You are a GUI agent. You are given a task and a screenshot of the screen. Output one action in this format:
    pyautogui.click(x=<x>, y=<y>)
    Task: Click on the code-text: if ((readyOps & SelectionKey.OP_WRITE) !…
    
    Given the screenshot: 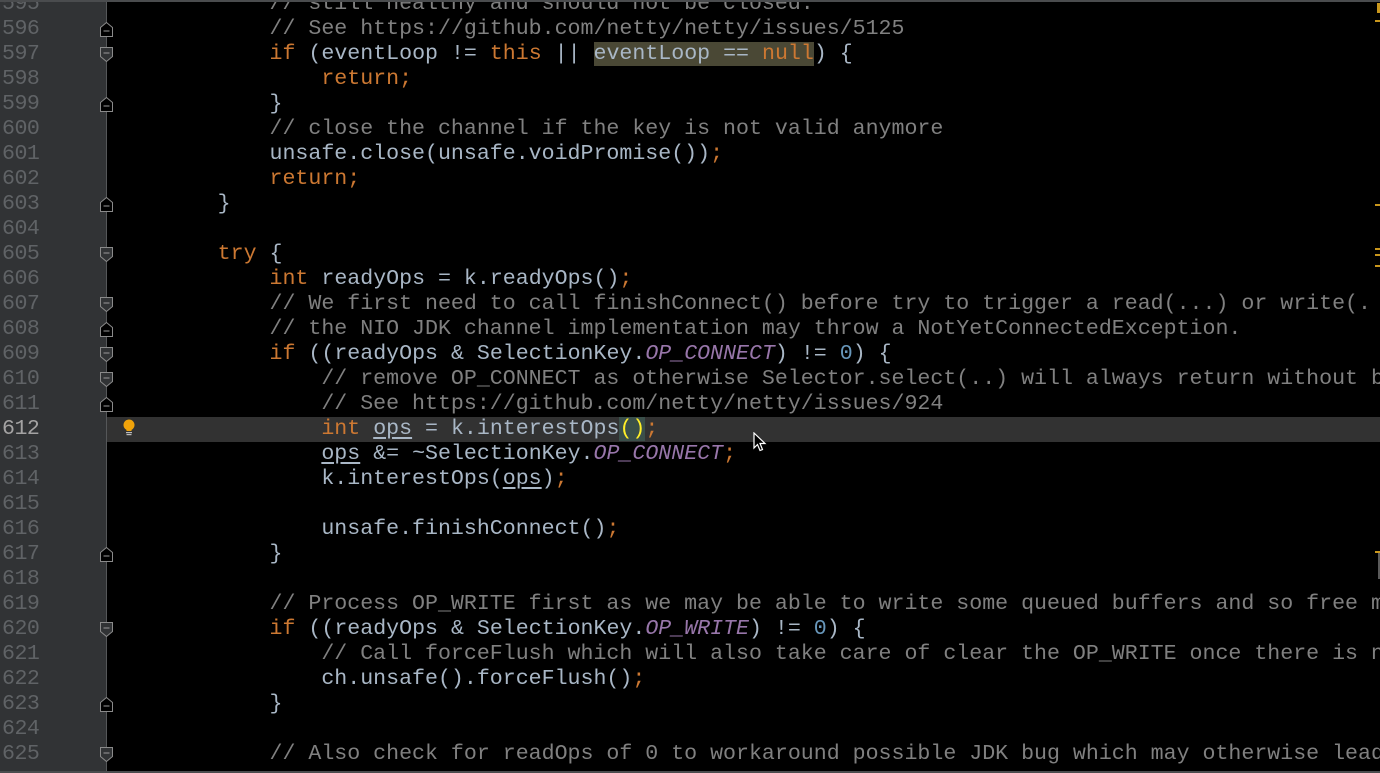 What is the action you would take?
    pyautogui.click(x=747, y=629)
    